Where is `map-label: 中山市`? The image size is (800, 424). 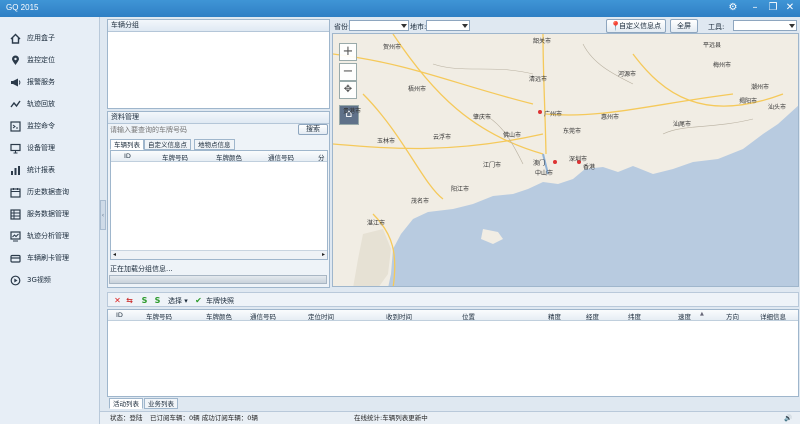 map-label: 中山市 is located at coordinates (544, 173).